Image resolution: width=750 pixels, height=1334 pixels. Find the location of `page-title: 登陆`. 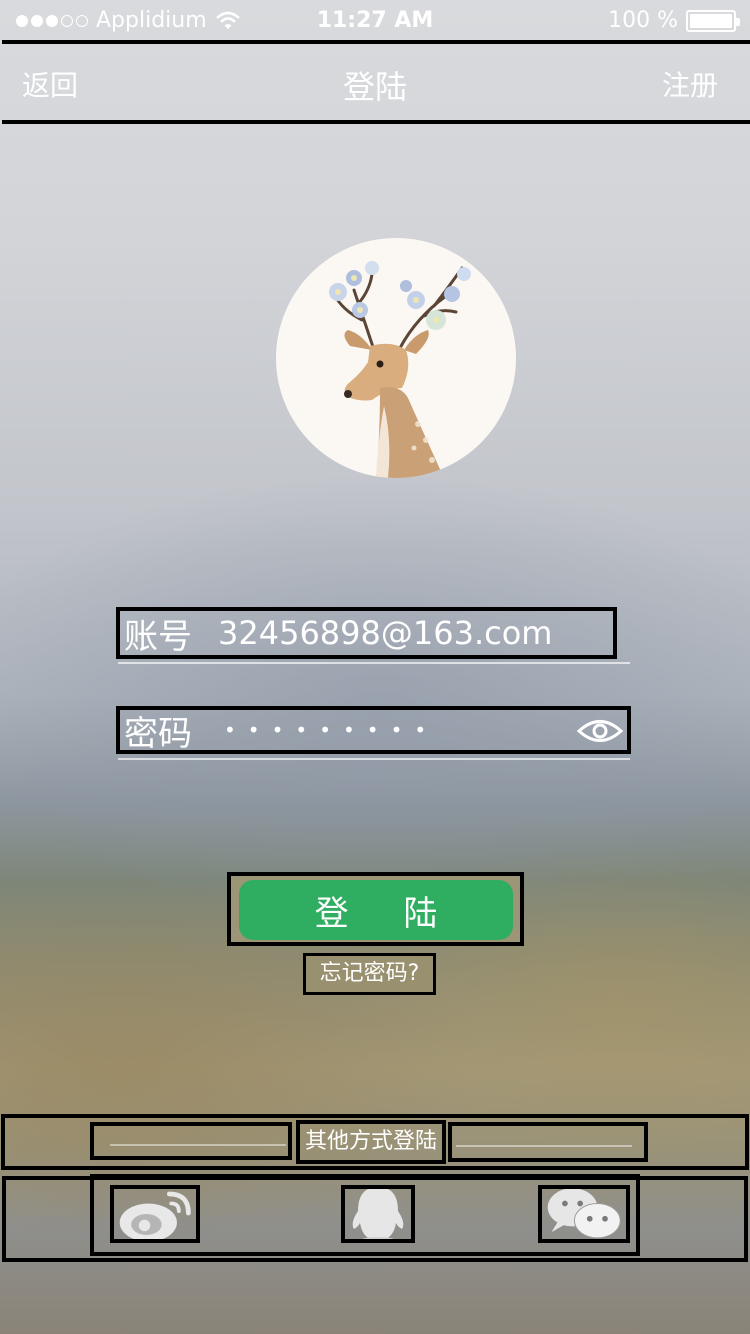

page-title: 登陆 is located at coordinates (374, 87).